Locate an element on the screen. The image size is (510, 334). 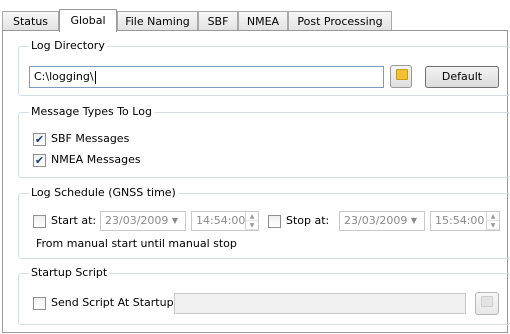
stop-date-value: 23/03/2009 is located at coordinates (376, 220).